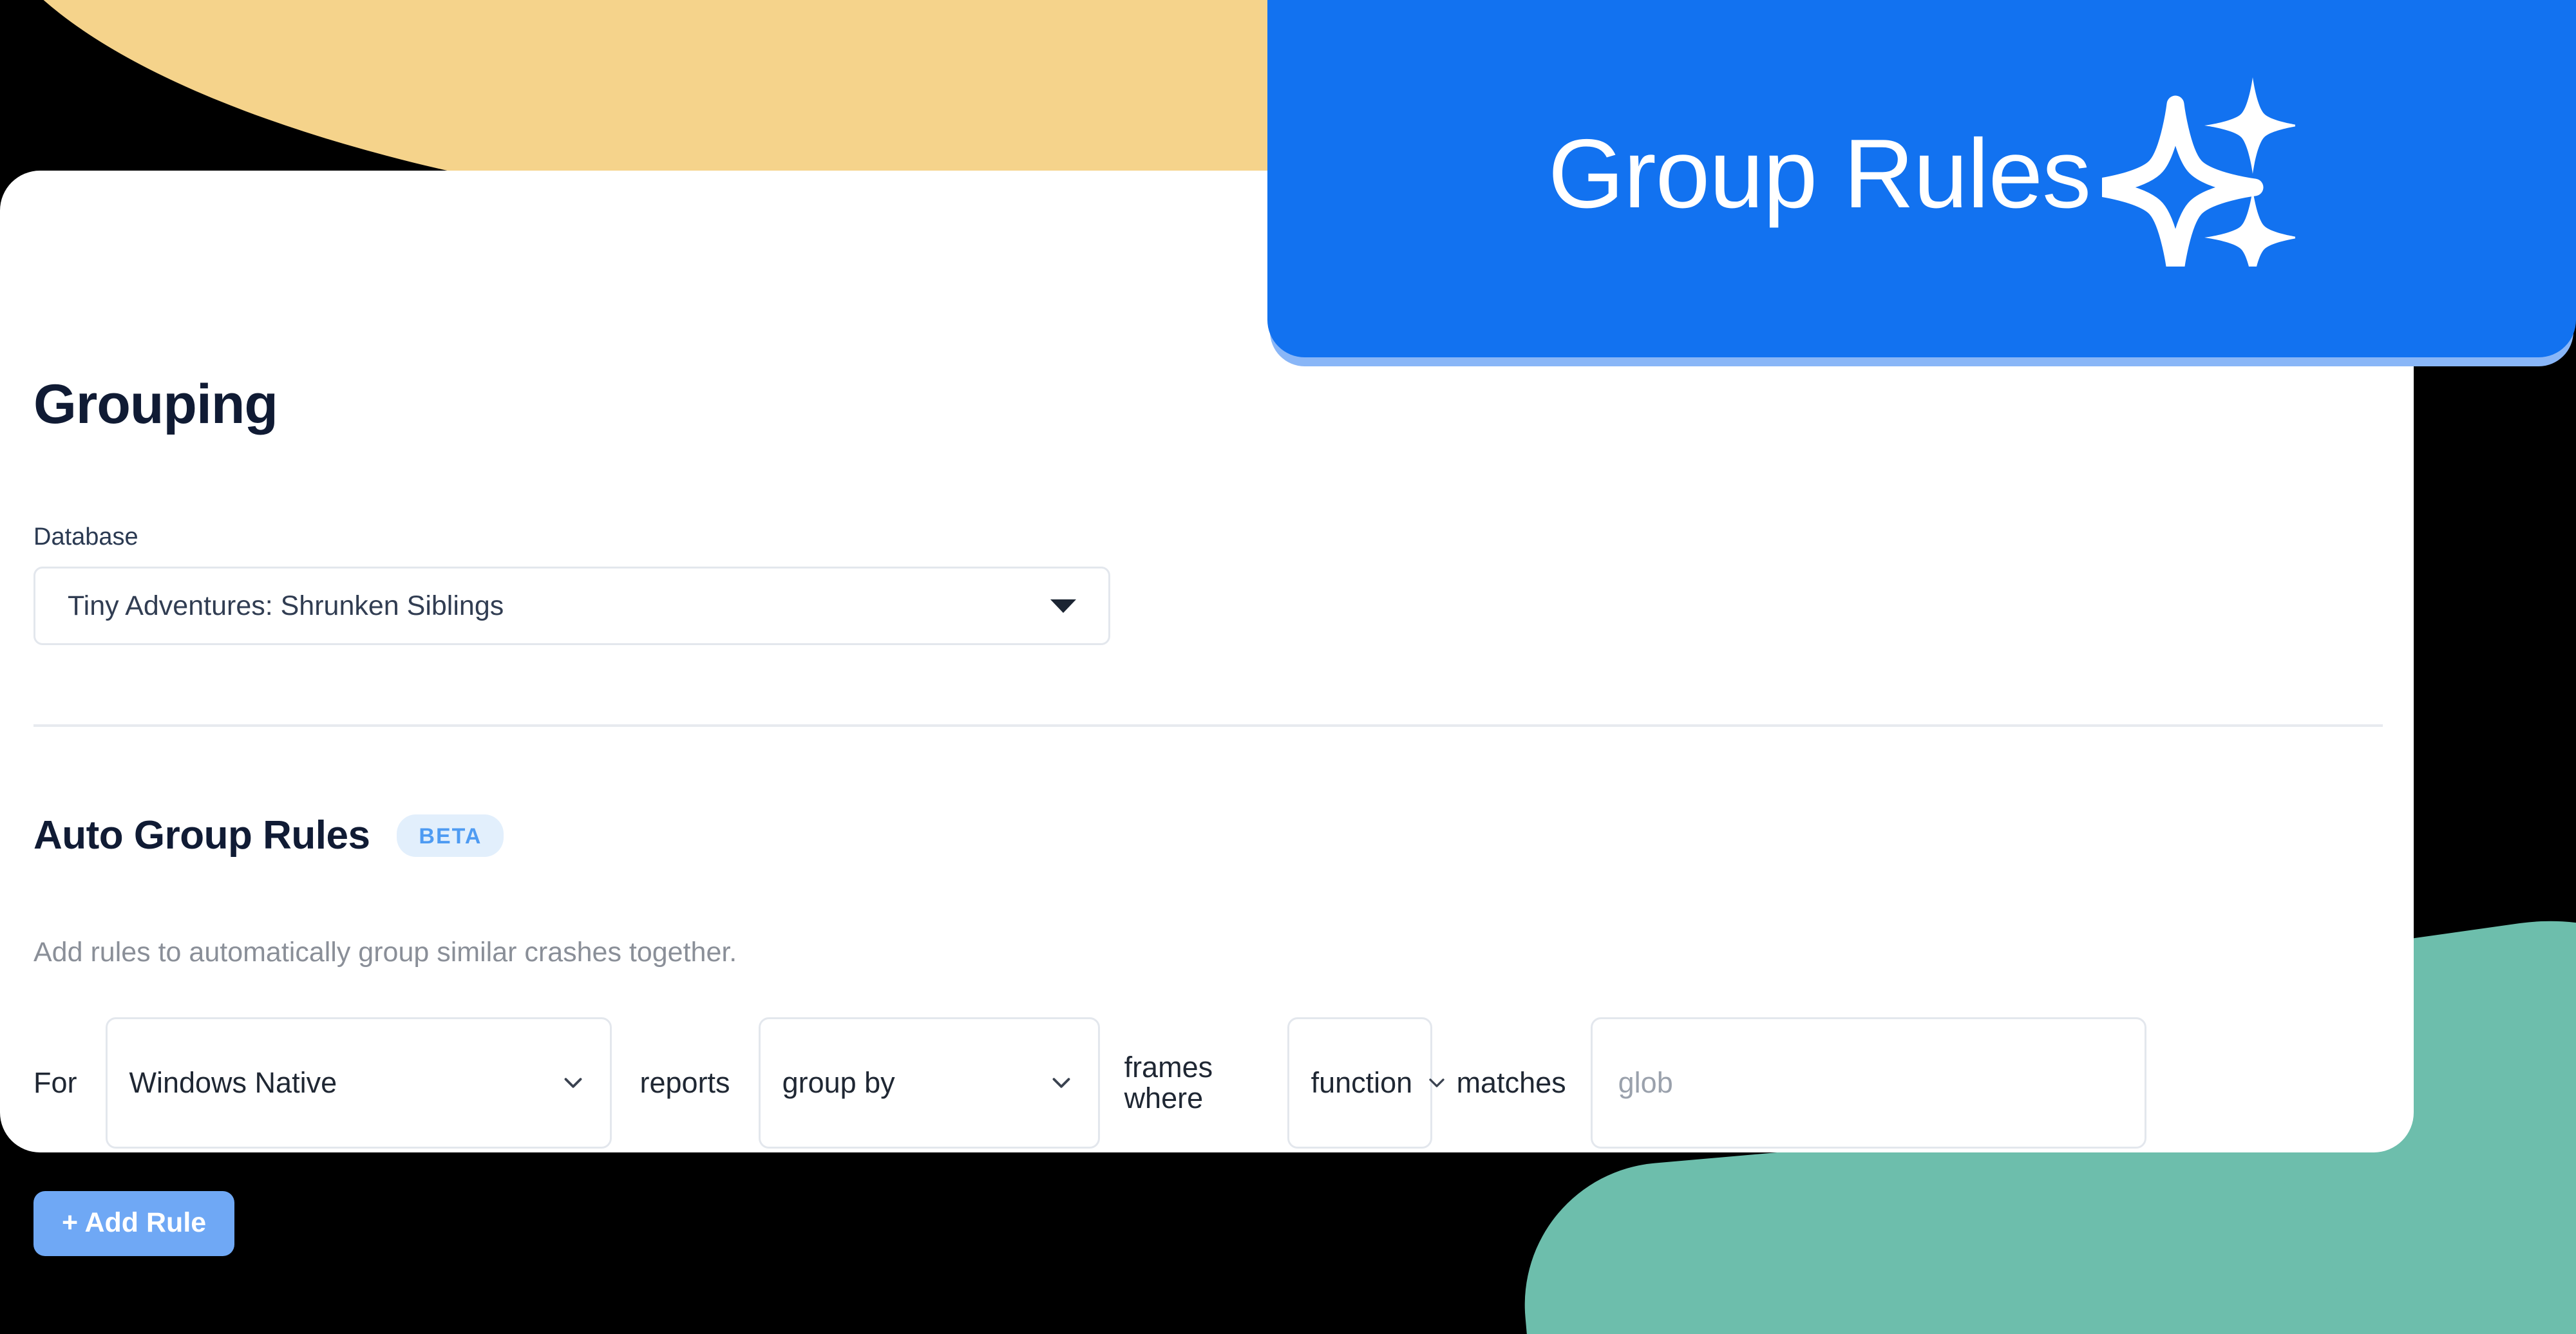 Image resolution: width=2576 pixels, height=1334 pixels. Describe the element at coordinates (1645, 1082) in the screenshot. I see `glob-placeholder-text: glob` at that location.